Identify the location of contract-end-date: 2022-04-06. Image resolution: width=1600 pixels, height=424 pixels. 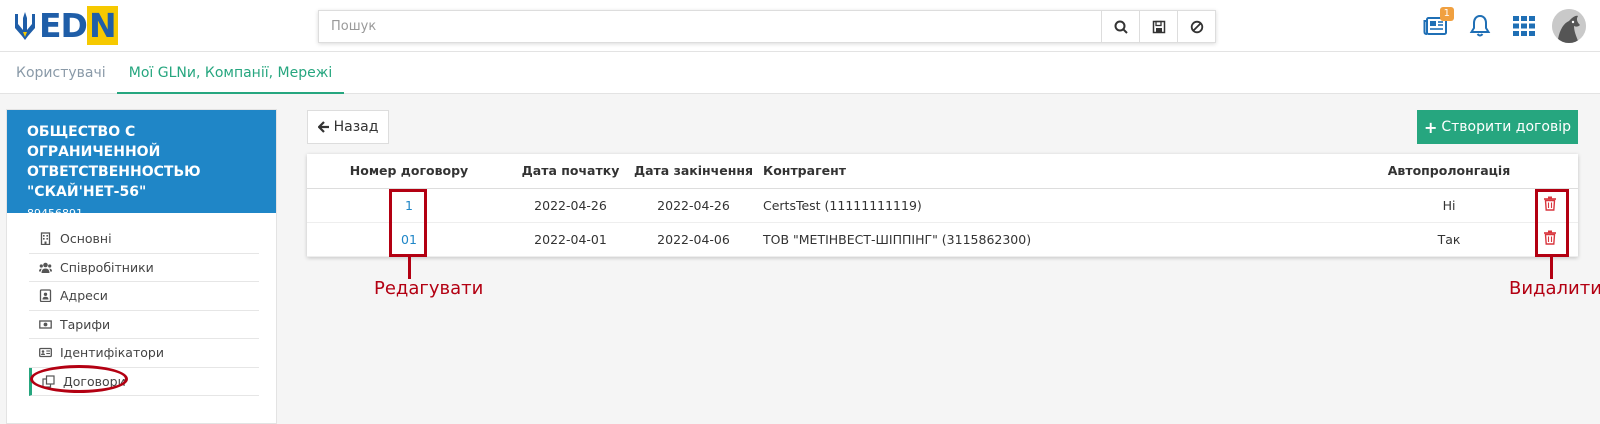
(693, 239).